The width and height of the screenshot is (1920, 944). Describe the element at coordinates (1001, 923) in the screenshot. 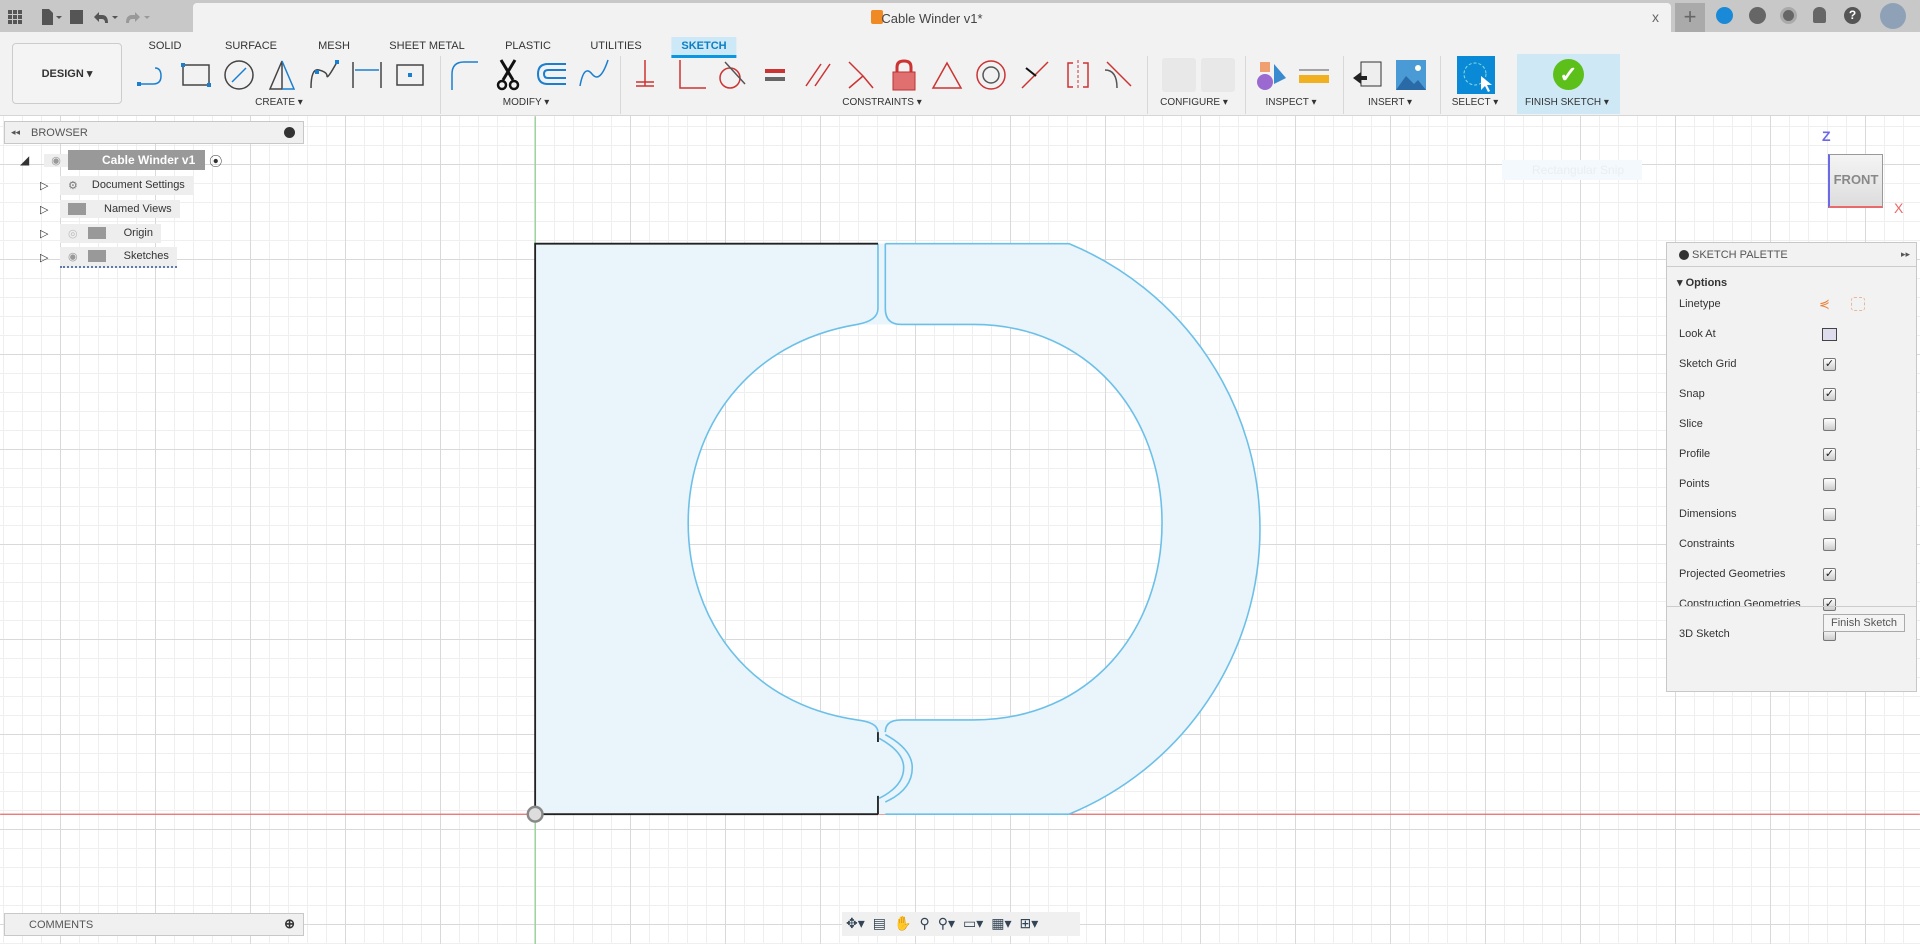

I see `grid-settings-icon: ▦▾` at that location.